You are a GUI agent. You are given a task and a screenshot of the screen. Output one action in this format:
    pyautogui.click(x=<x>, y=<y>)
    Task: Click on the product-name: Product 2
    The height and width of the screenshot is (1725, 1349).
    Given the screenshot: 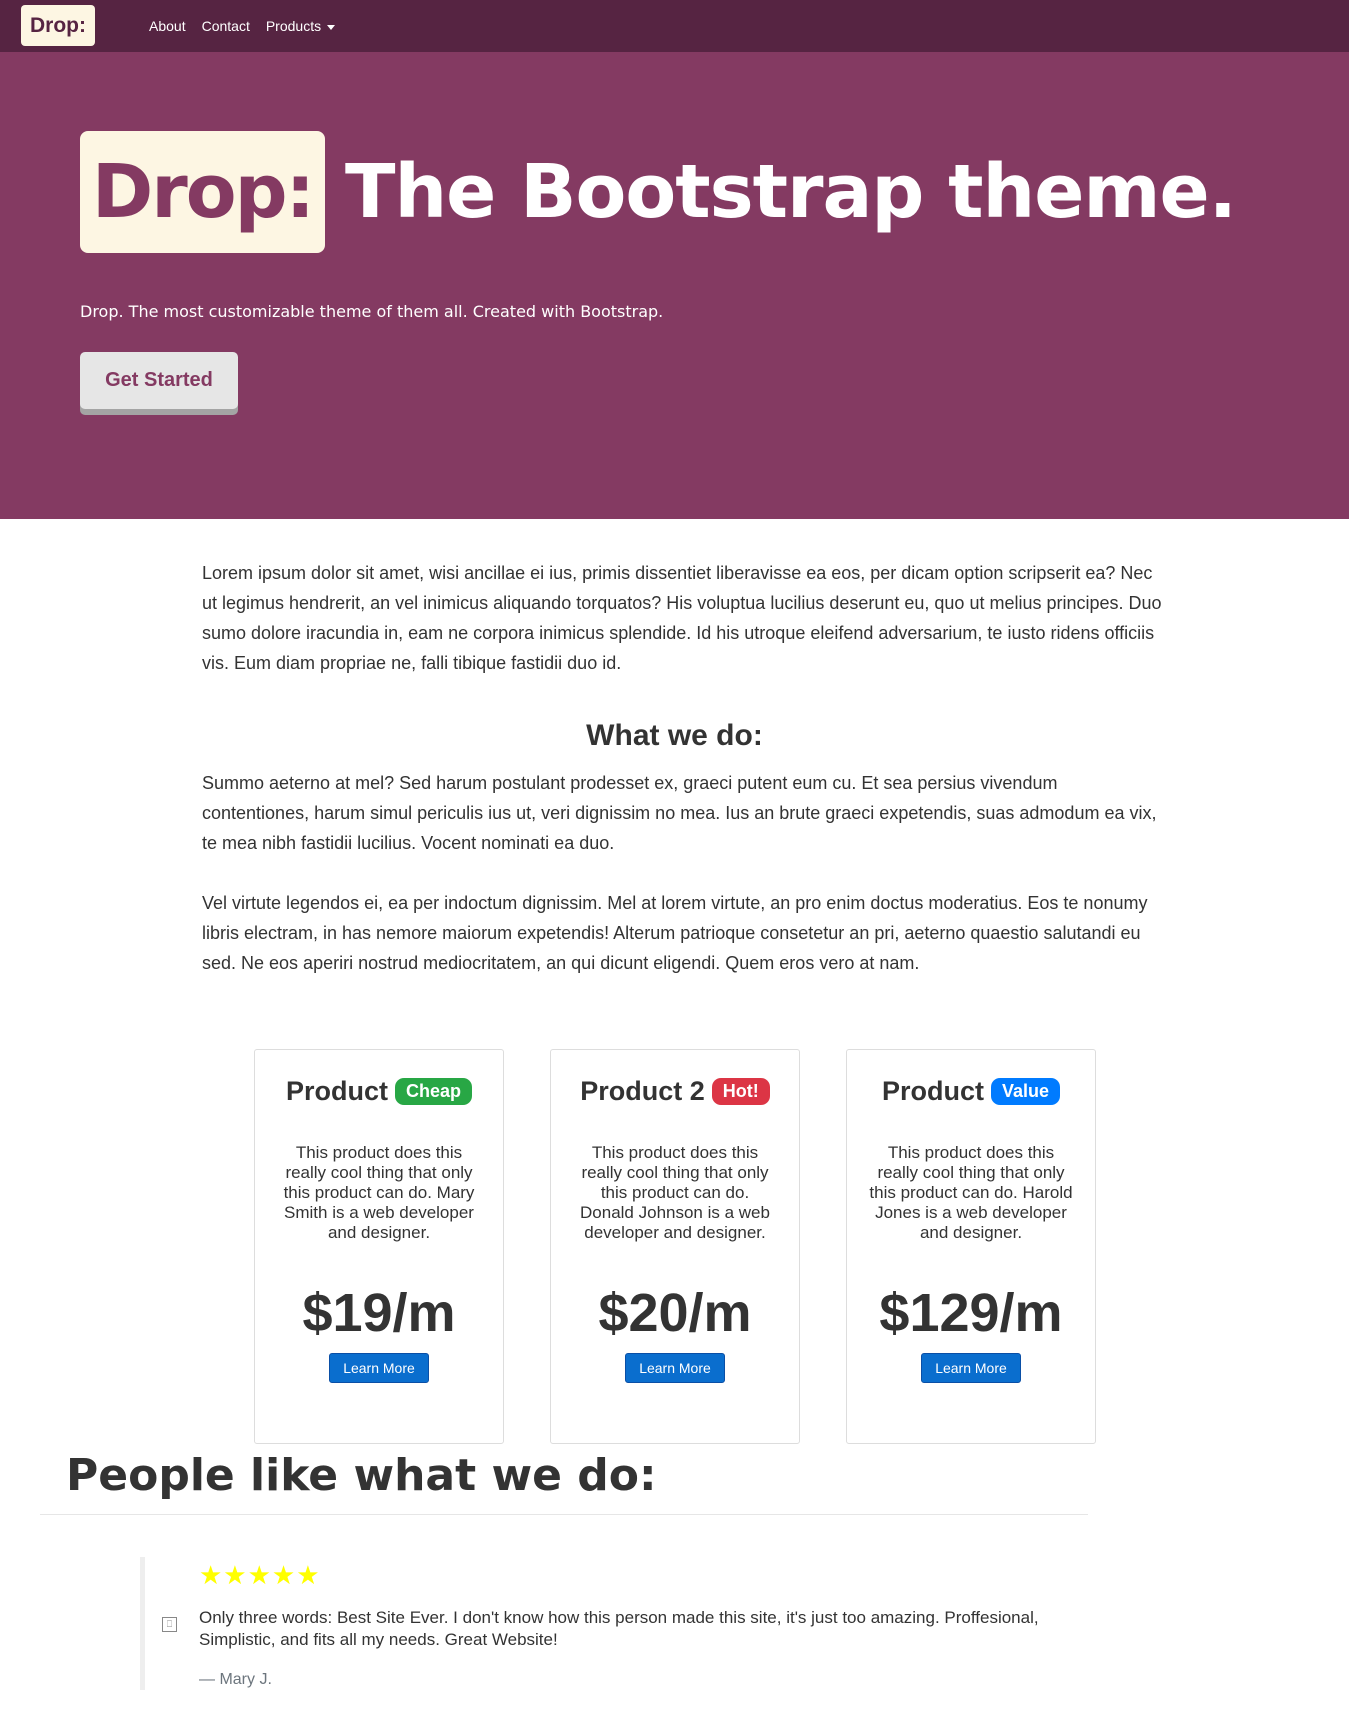 What is the action you would take?
    pyautogui.click(x=642, y=1091)
    